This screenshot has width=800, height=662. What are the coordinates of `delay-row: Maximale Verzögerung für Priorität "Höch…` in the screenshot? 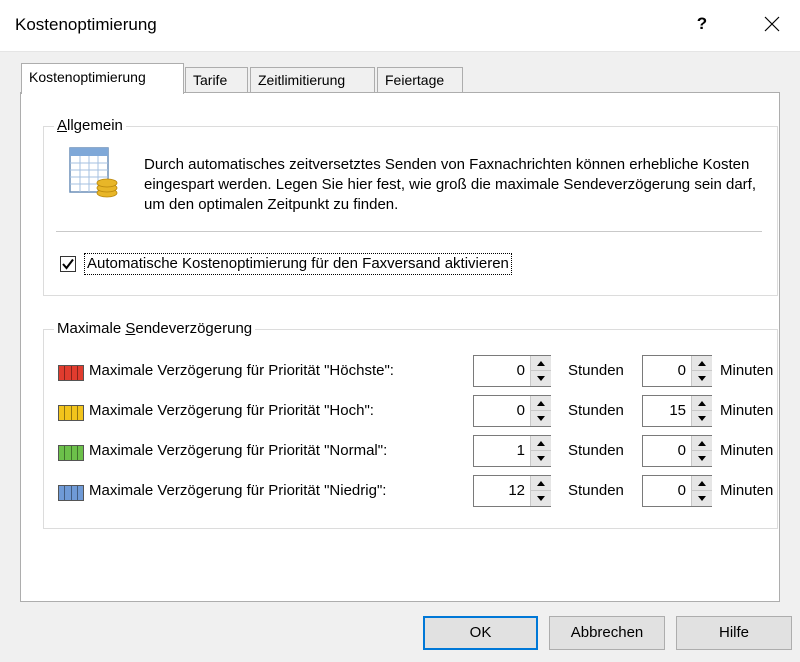 It's located at (418, 372).